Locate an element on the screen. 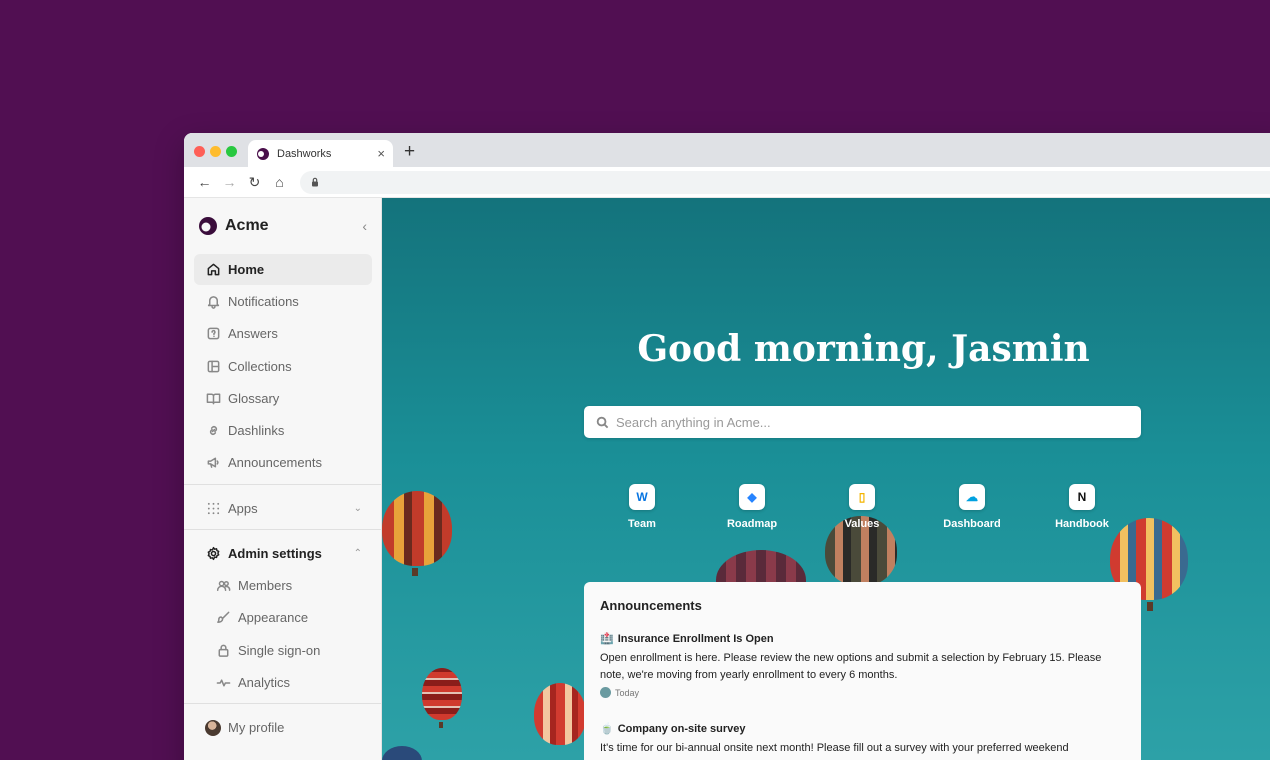 This screenshot has width=1270, height=760. pulse-icon is located at coordinates (223, 683).